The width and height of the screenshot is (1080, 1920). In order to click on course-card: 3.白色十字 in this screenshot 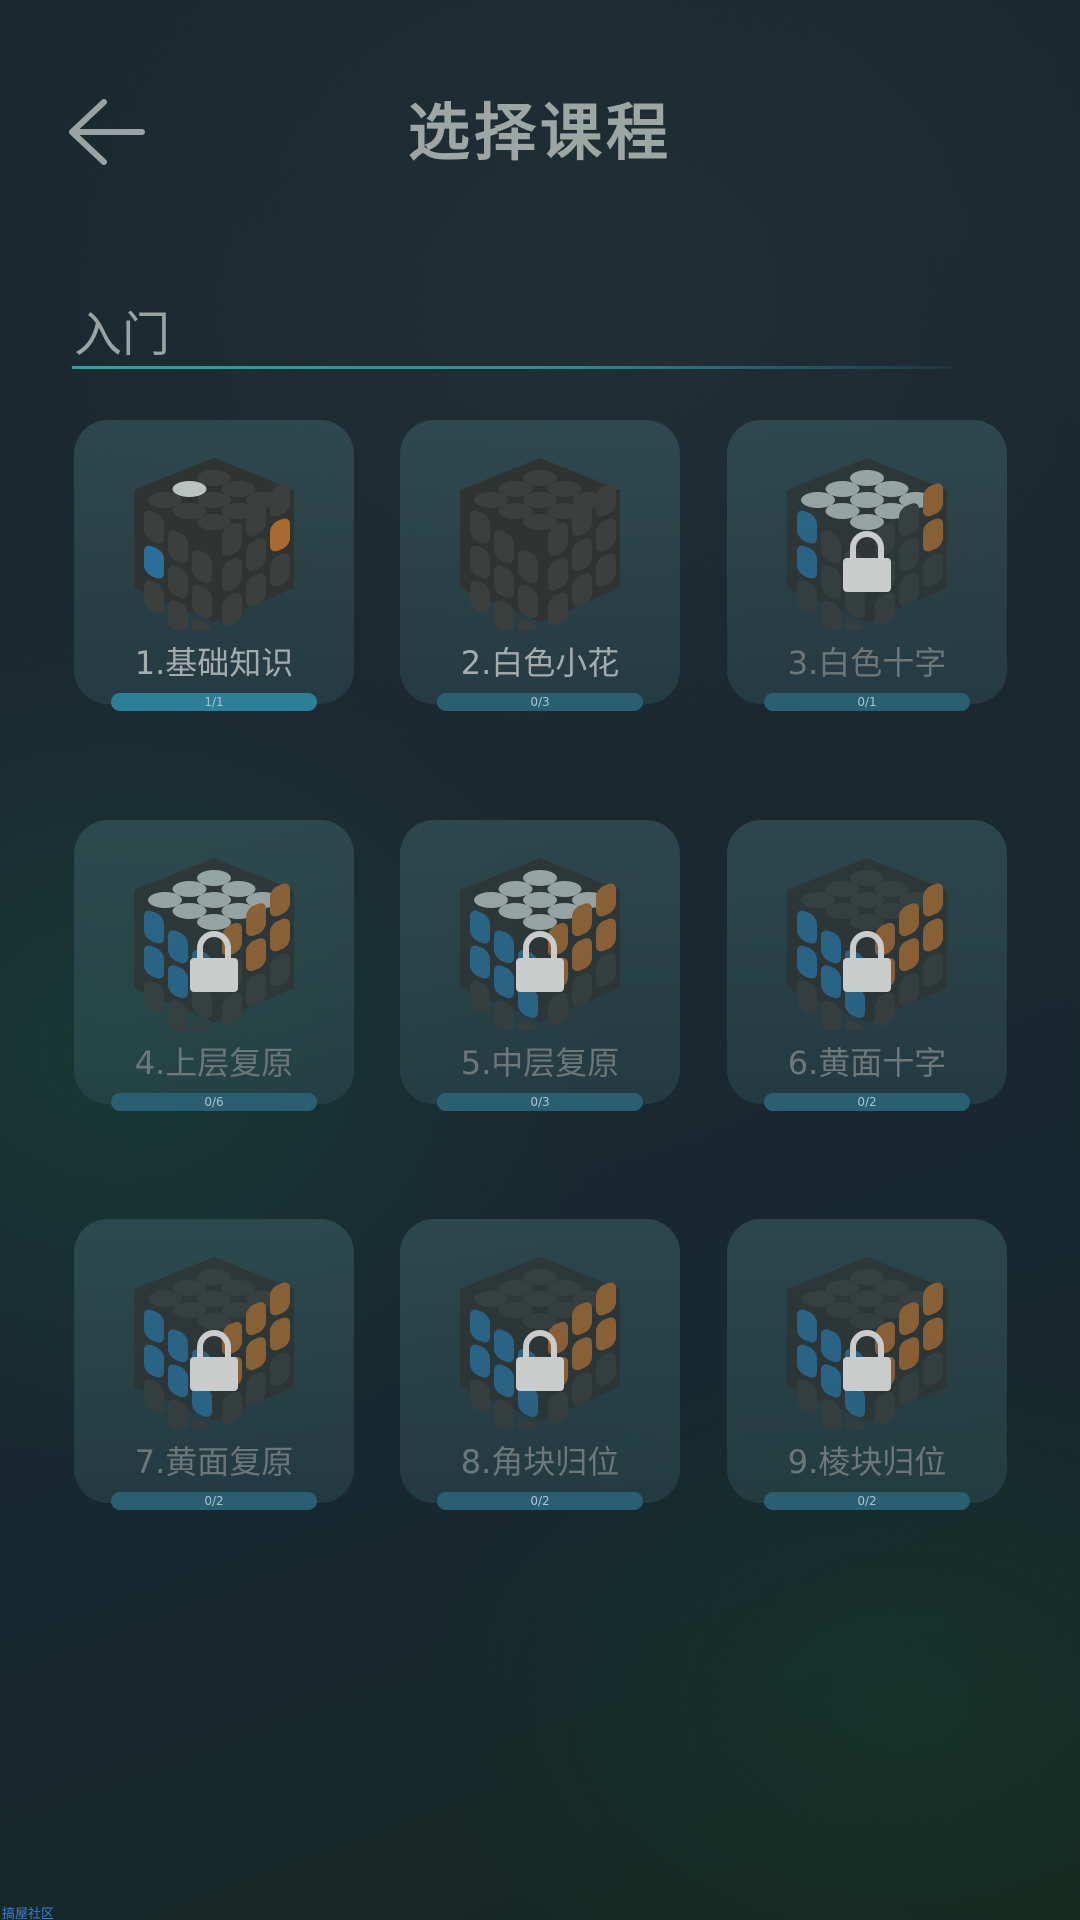, I will do `click(867, 562)`.